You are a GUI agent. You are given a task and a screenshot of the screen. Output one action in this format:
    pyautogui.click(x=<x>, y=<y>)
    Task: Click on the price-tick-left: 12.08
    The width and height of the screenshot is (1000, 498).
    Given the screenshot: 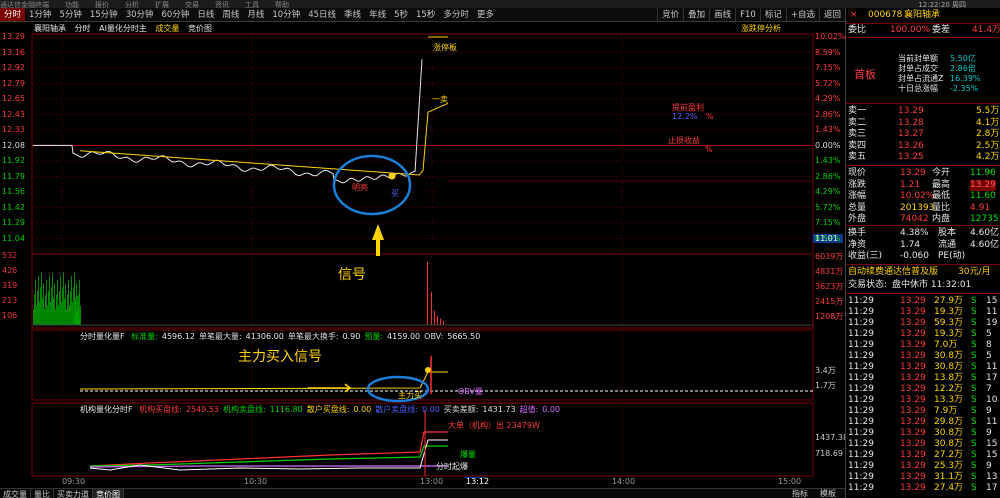 What is the action you would take?
    pyautogui.click(x=13, y=145)
    